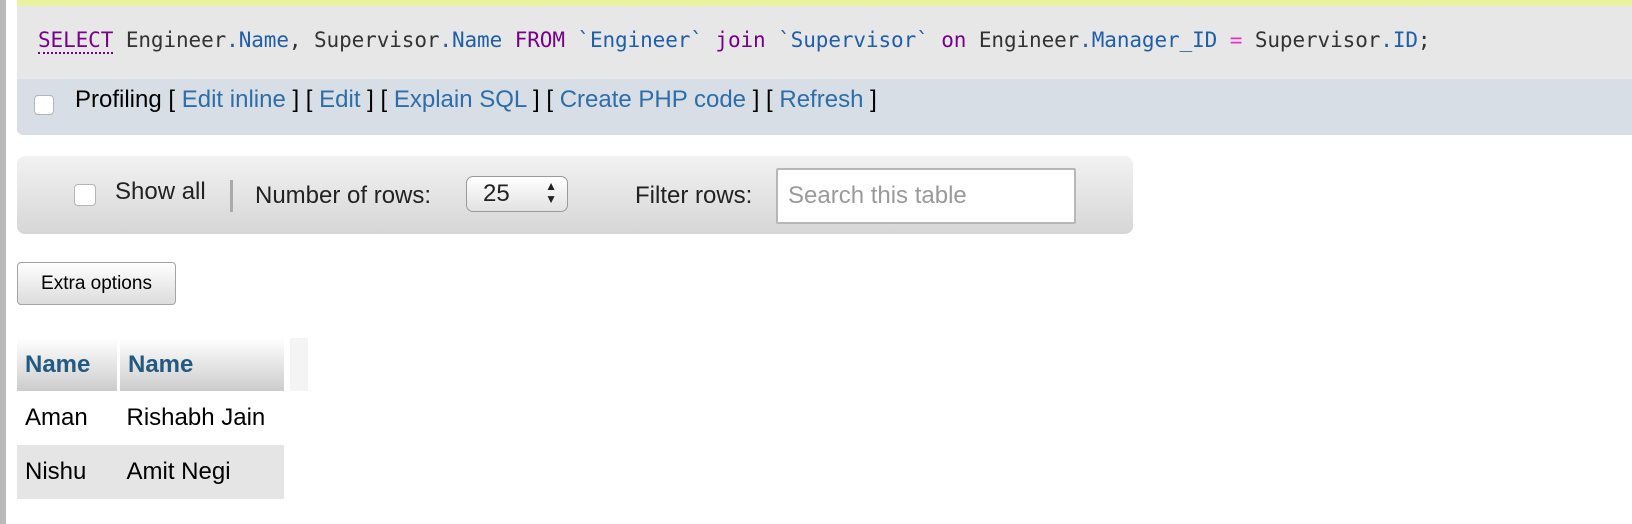  What do you see at coordinates (201, 364) in the screenshot?
I see `column-header-name-2: Name` at bounding box center [201, 364].